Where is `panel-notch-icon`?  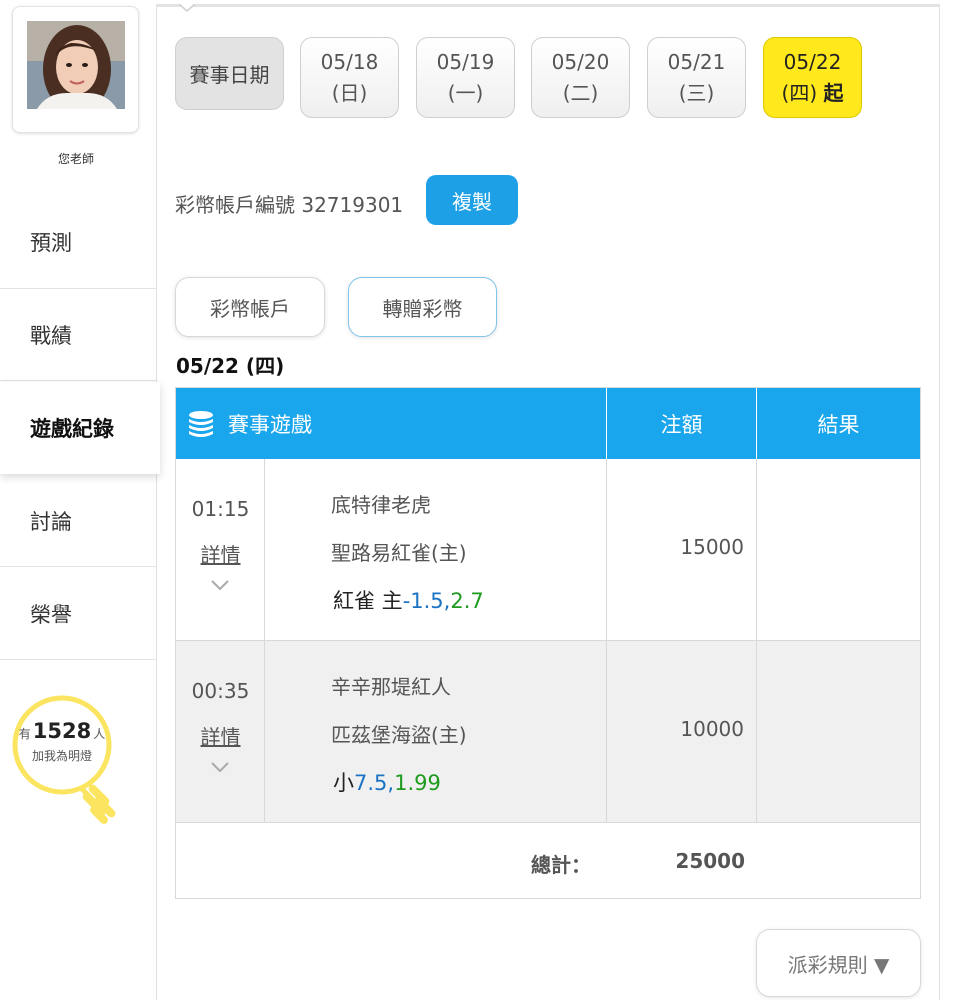
panel-notch-icon is located at coordinates (187, 8).